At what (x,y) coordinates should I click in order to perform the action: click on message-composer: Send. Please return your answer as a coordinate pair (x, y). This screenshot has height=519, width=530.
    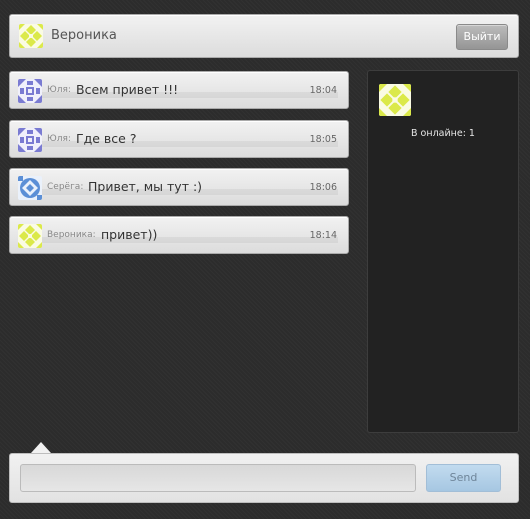
    Looking at the image, I should click on (264, 478).